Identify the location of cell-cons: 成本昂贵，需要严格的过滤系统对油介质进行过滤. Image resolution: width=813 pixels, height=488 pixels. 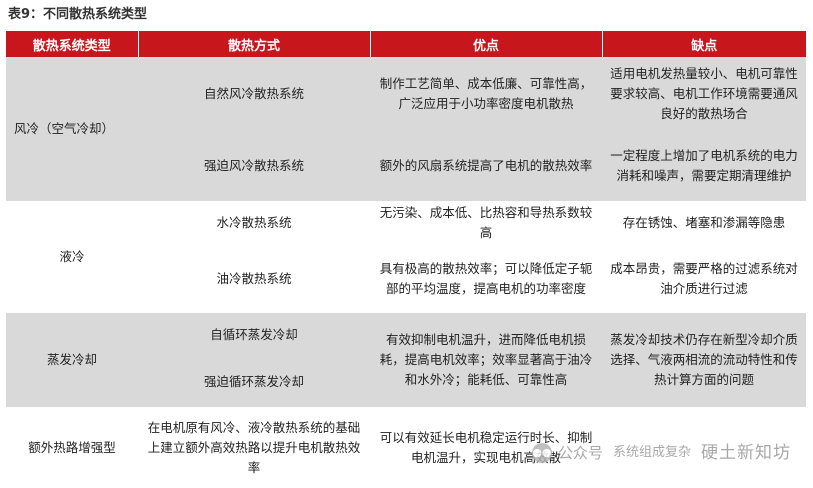
(704, 278).